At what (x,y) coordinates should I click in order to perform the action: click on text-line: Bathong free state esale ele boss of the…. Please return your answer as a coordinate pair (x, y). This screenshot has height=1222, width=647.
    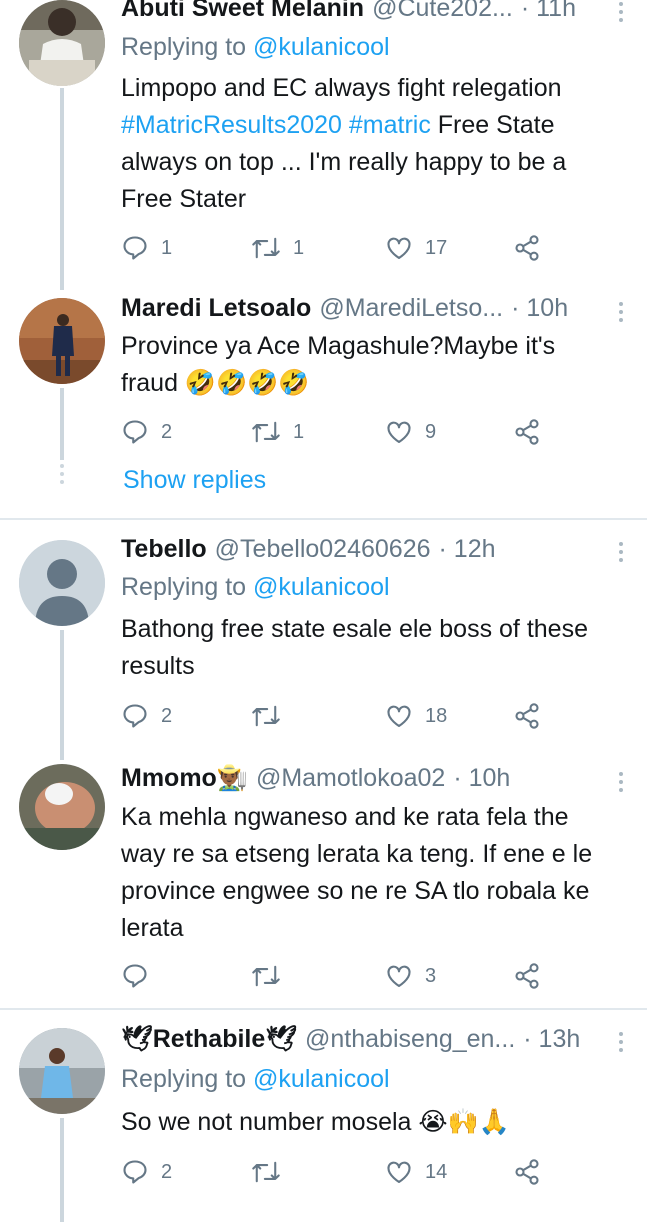
    Looking at the image, I should click on (354, 629).